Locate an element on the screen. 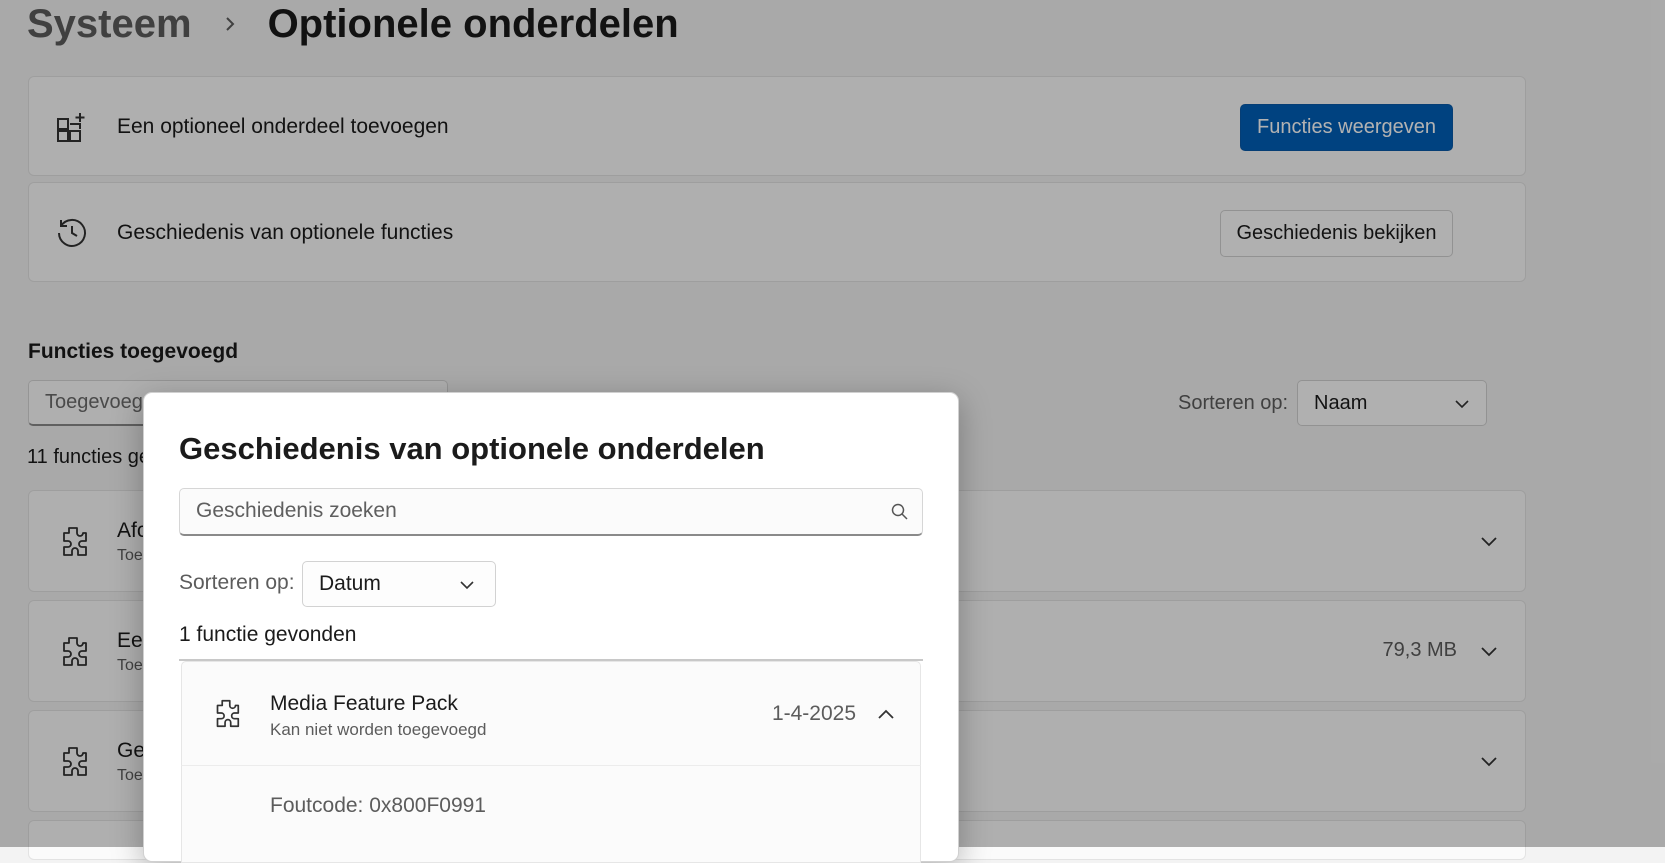 Image resolution: width=1665 pixels, height=863 pixels. dialog-sort-value: Datum is located at coordinates (350, 583).